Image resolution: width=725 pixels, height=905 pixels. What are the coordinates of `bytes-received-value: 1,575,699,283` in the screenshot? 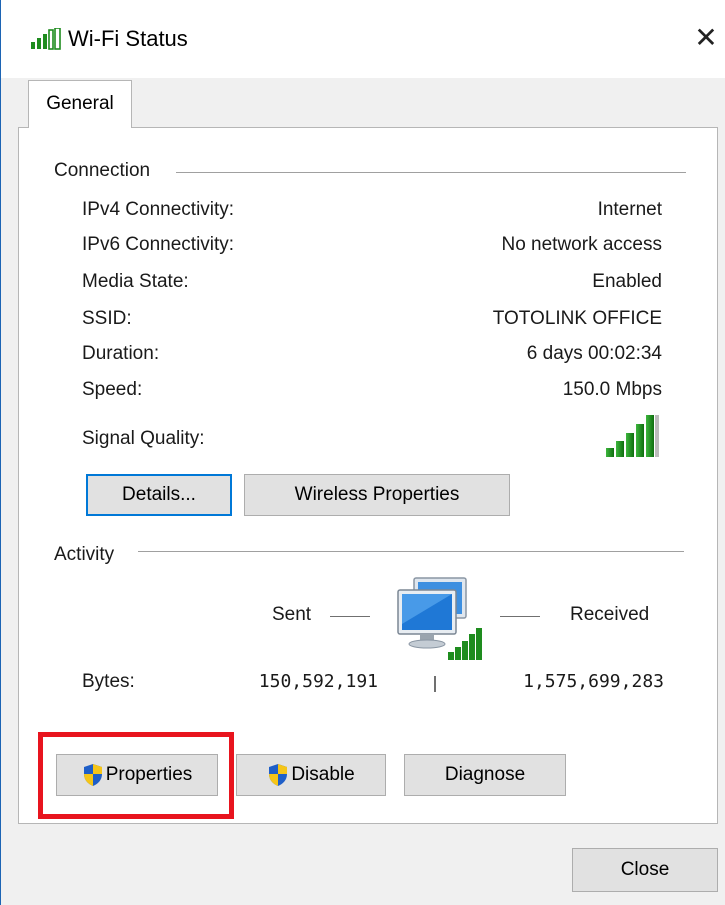 It's located at (593, 681).